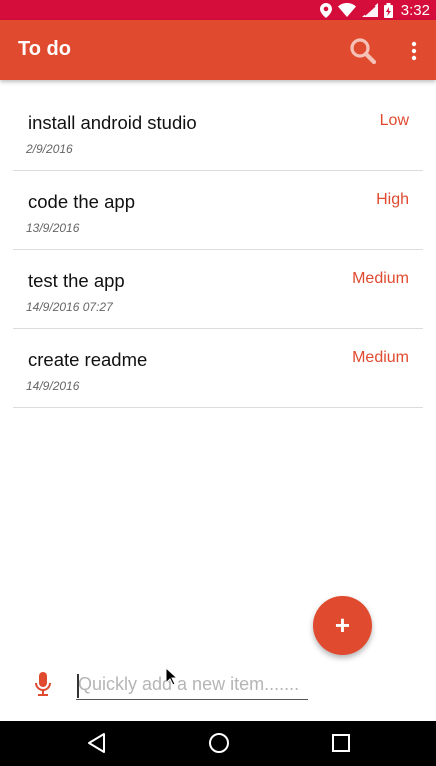  I want to click on quick-add-input, so click(192, 685).